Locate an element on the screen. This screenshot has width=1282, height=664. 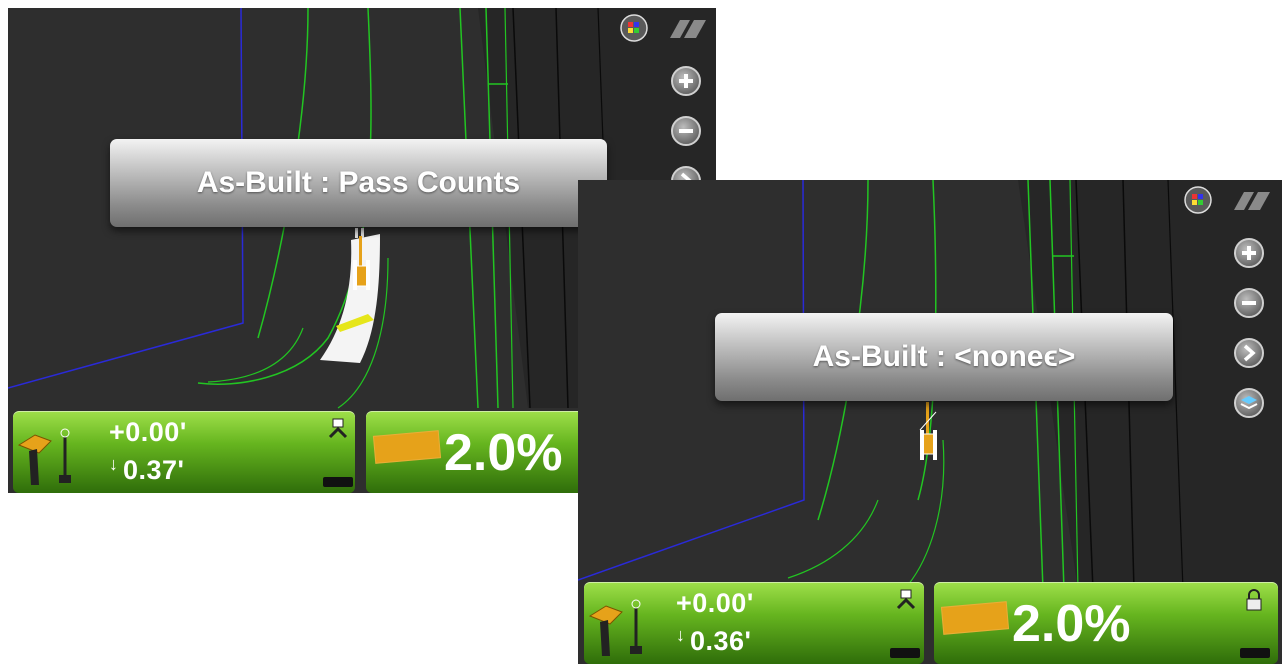
elevation-panel: +0.00' ↓ 0.36' is located at coordinates (754, 623).